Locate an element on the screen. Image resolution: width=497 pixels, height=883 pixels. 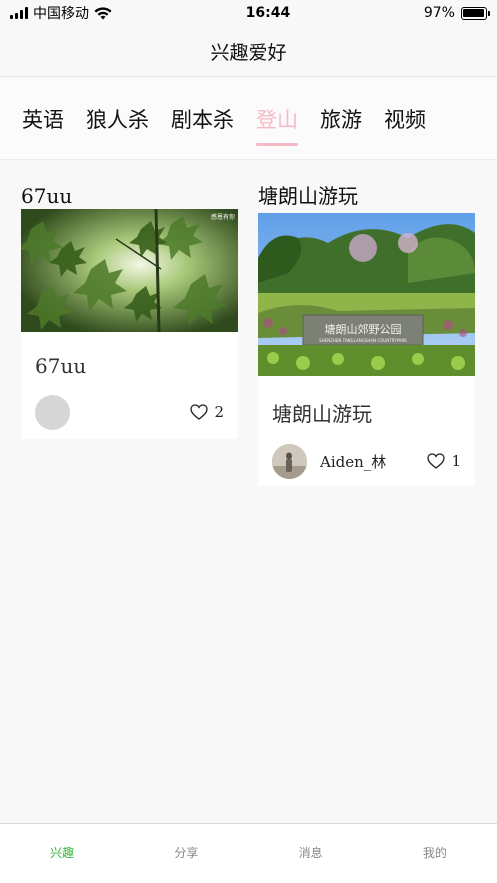
battery-percent: 97% is located at coordinates (439, 13).